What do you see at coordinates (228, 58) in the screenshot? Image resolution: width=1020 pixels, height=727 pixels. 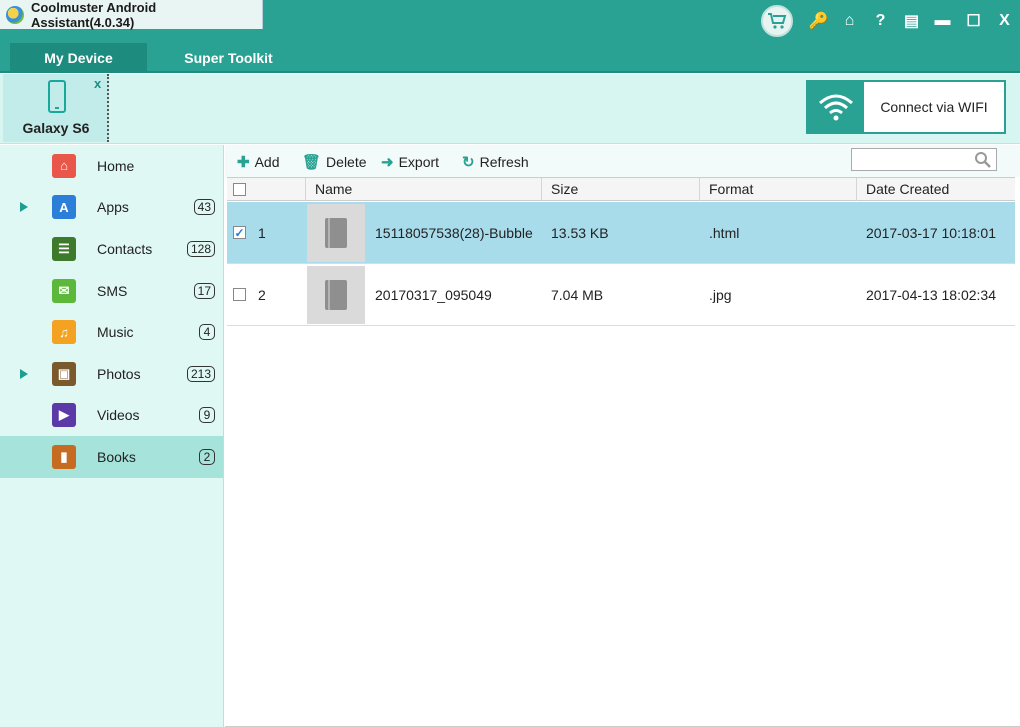 I see `tab-super-toolkit: Super Toolkit` at bounding box center [228, 58].